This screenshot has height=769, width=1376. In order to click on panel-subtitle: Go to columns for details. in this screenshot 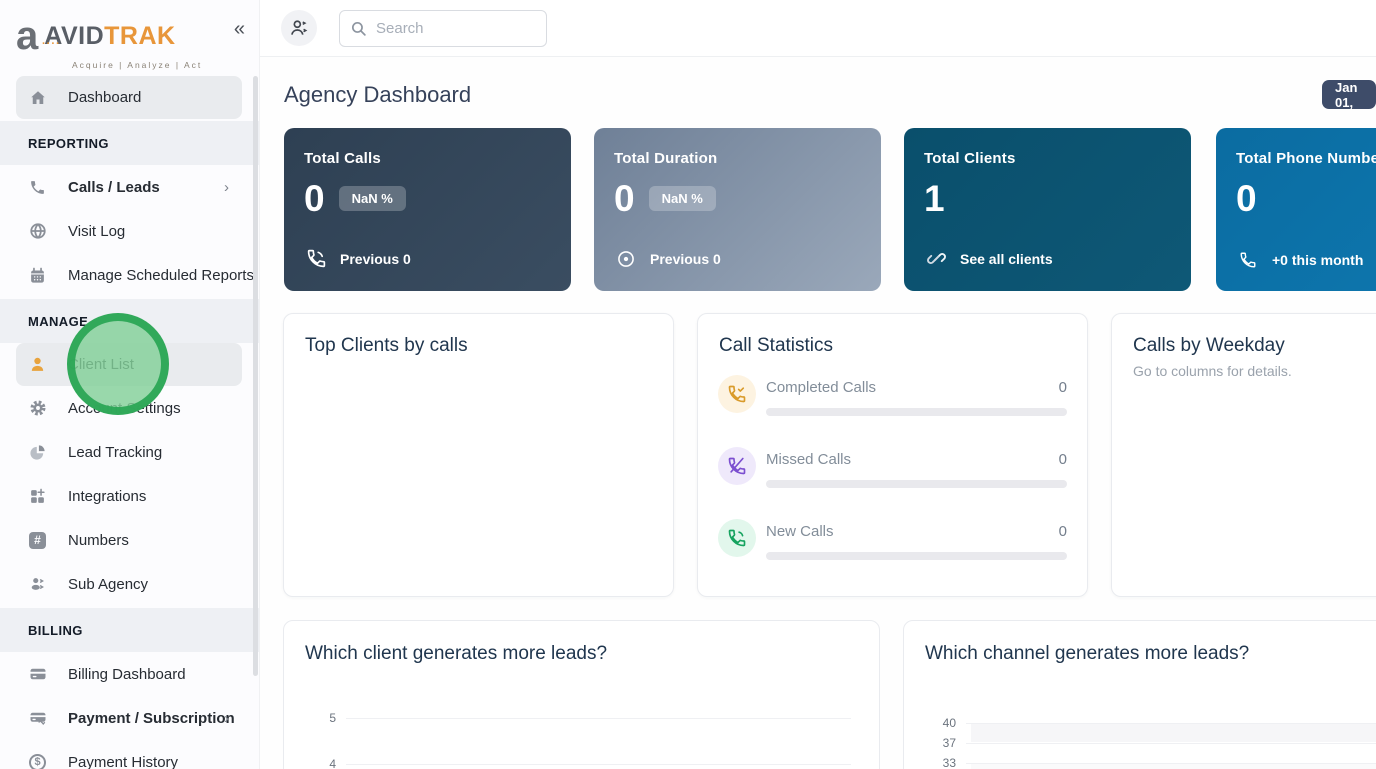, I will do `click(1212, 371)`.